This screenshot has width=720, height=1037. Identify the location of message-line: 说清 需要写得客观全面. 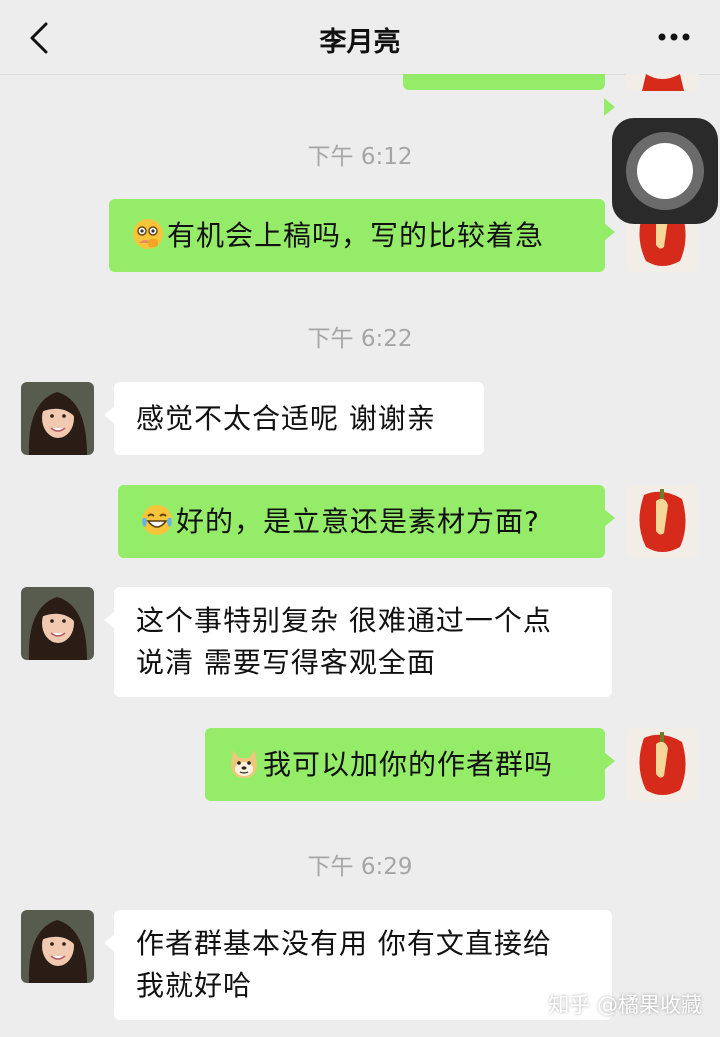
(286, 662).